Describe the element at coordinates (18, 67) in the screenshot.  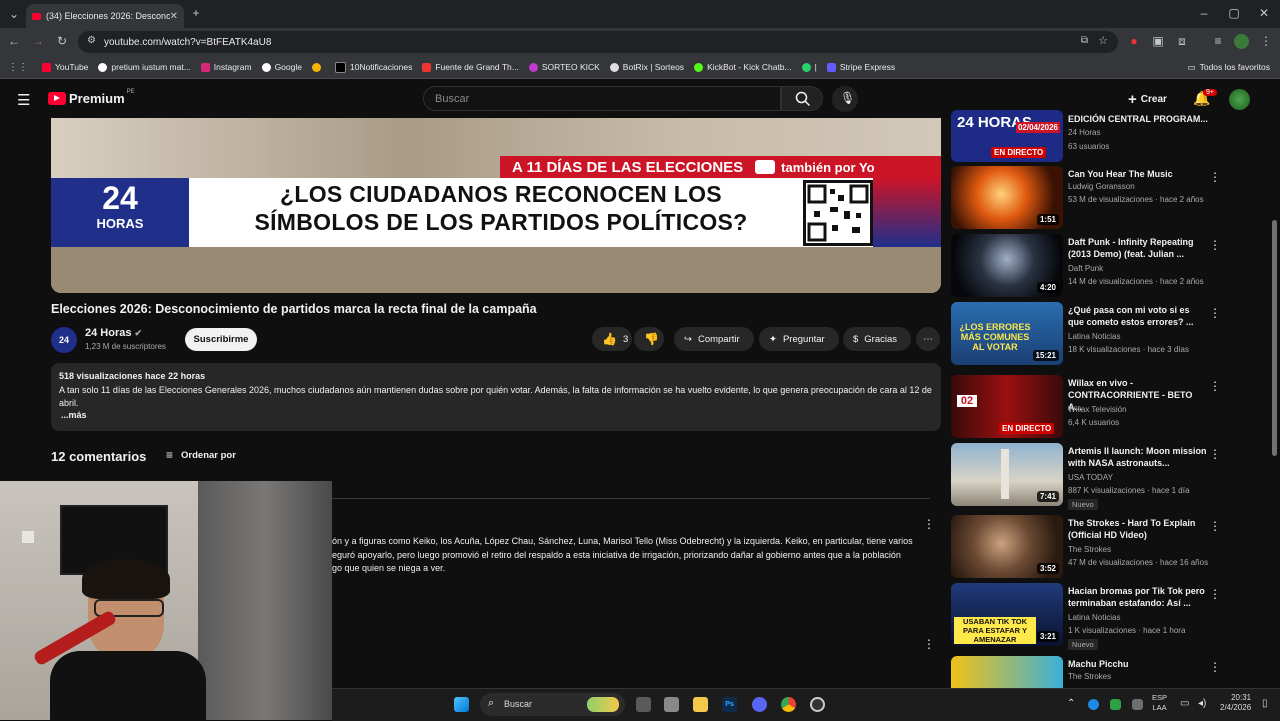
I see `apps-grid-icon: ⋮⋮` at that location.